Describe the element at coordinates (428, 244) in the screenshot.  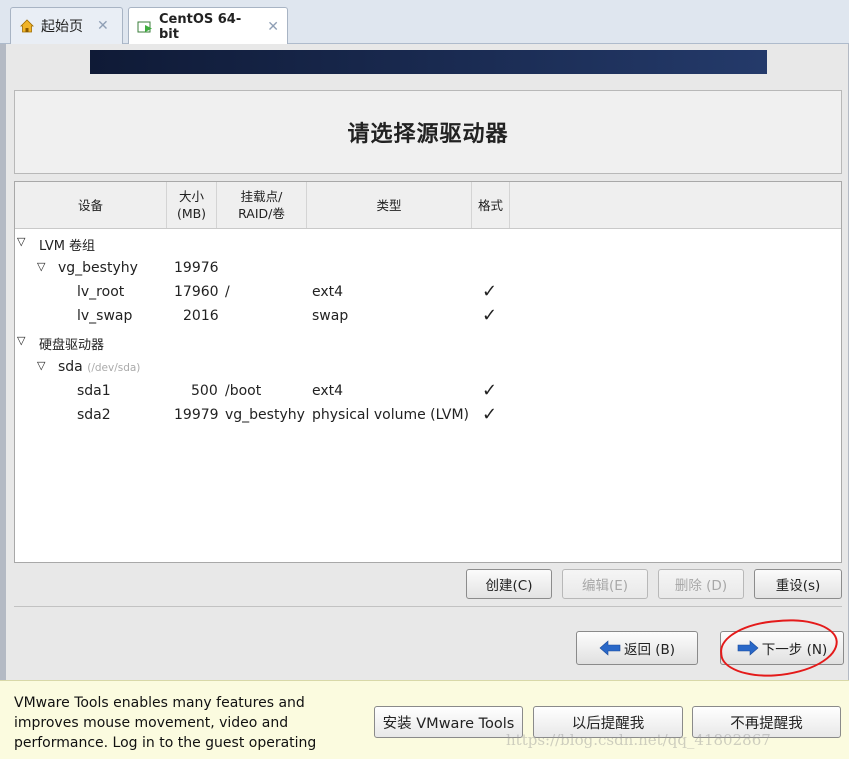
I see `table-row: ▽ LVM 卷组` at that location.